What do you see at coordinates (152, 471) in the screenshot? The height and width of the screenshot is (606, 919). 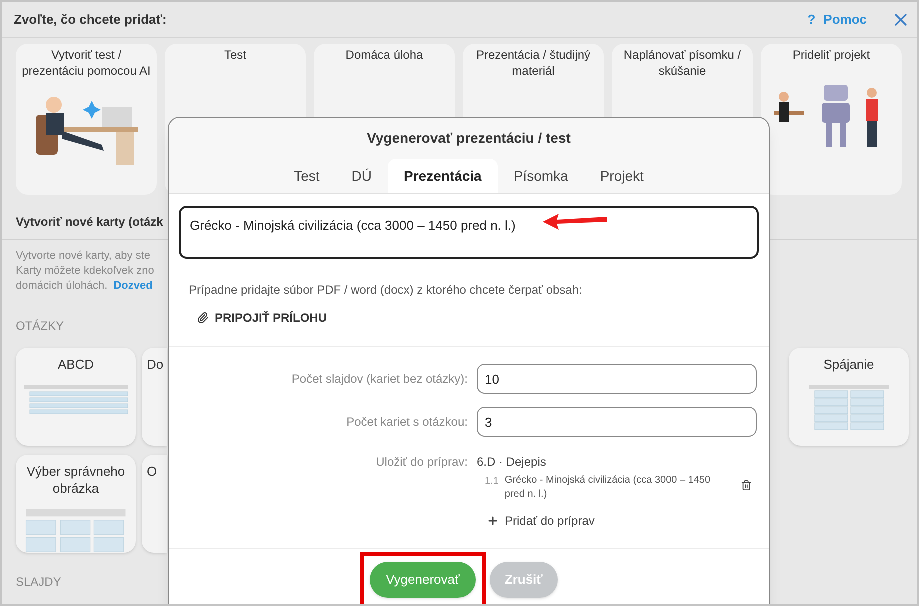 I see `card-label: O` at bounding box center [152, 471].